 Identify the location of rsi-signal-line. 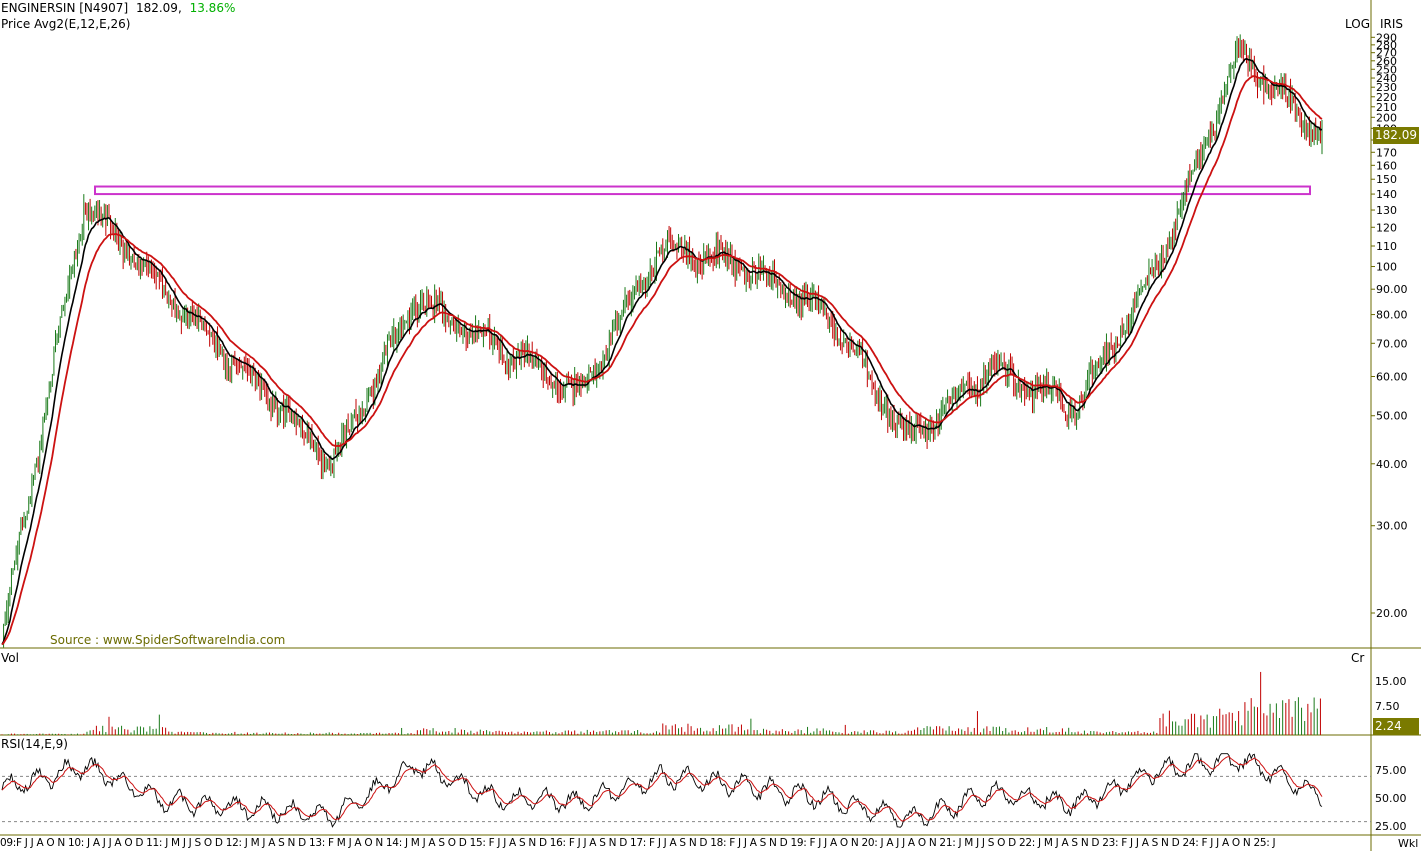
(662, 789).